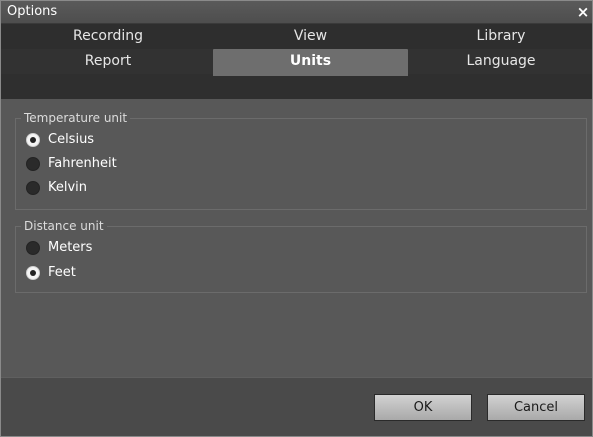 This screenshot has width=593, height=437. What do you see at coordinates (536, 407) in the screenshot?
I see `cancel-button: Cancel` at bounding box center [536, 407].